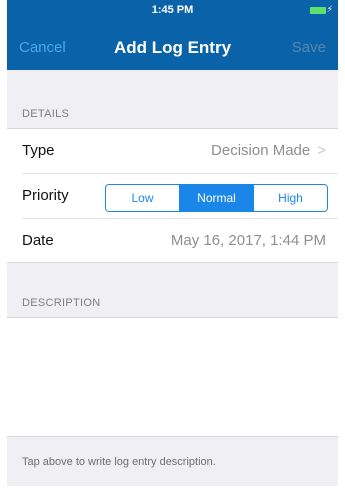 The image size is (345, 489). Describe the element at coordinates (45, 195) in the screenshot. I see `priority-label: Priority` at that location.